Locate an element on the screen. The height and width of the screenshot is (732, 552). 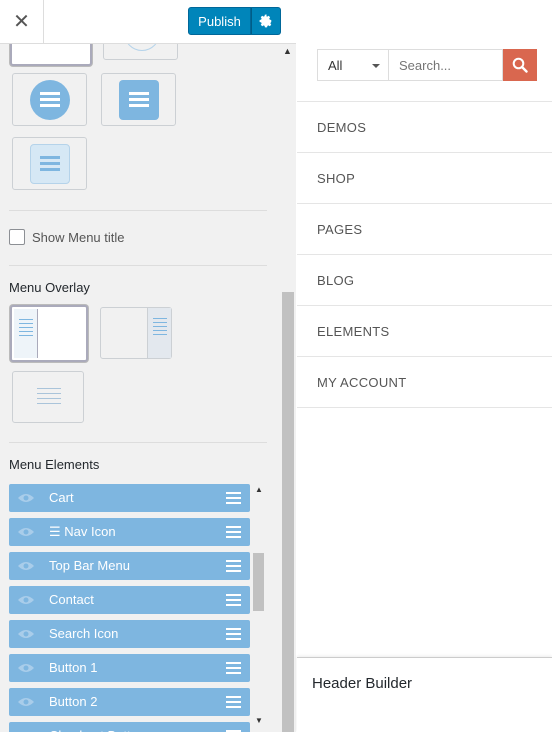
nav-item: PAGES is located at coordinates (424, 229).